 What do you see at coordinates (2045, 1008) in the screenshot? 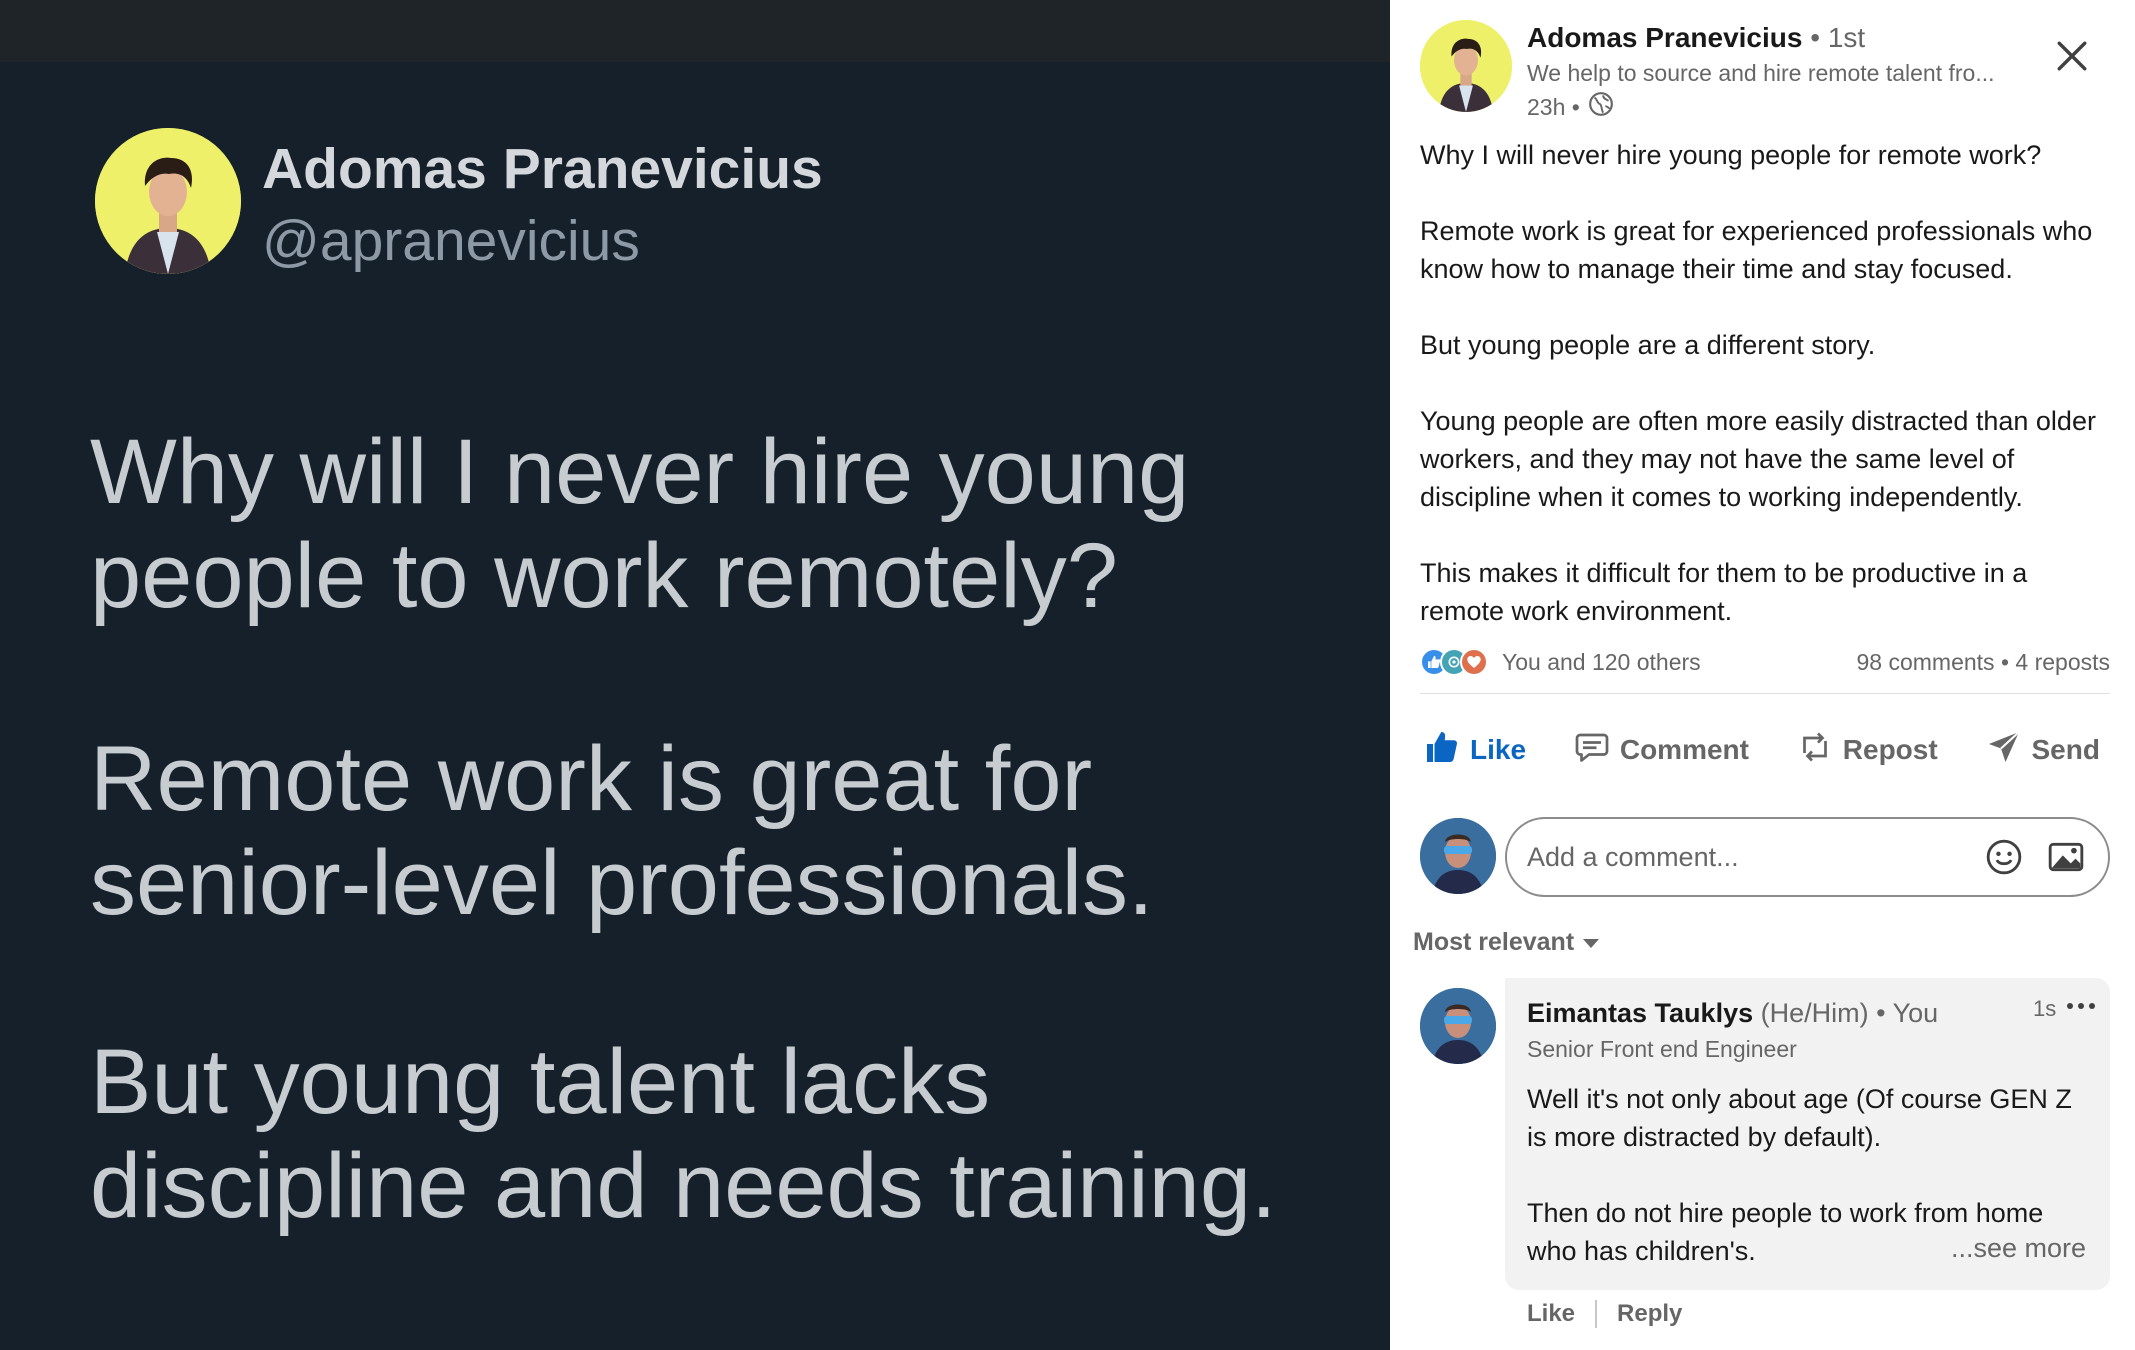
I see `comment-time: 1s` at bounding box center [2045, 1008].